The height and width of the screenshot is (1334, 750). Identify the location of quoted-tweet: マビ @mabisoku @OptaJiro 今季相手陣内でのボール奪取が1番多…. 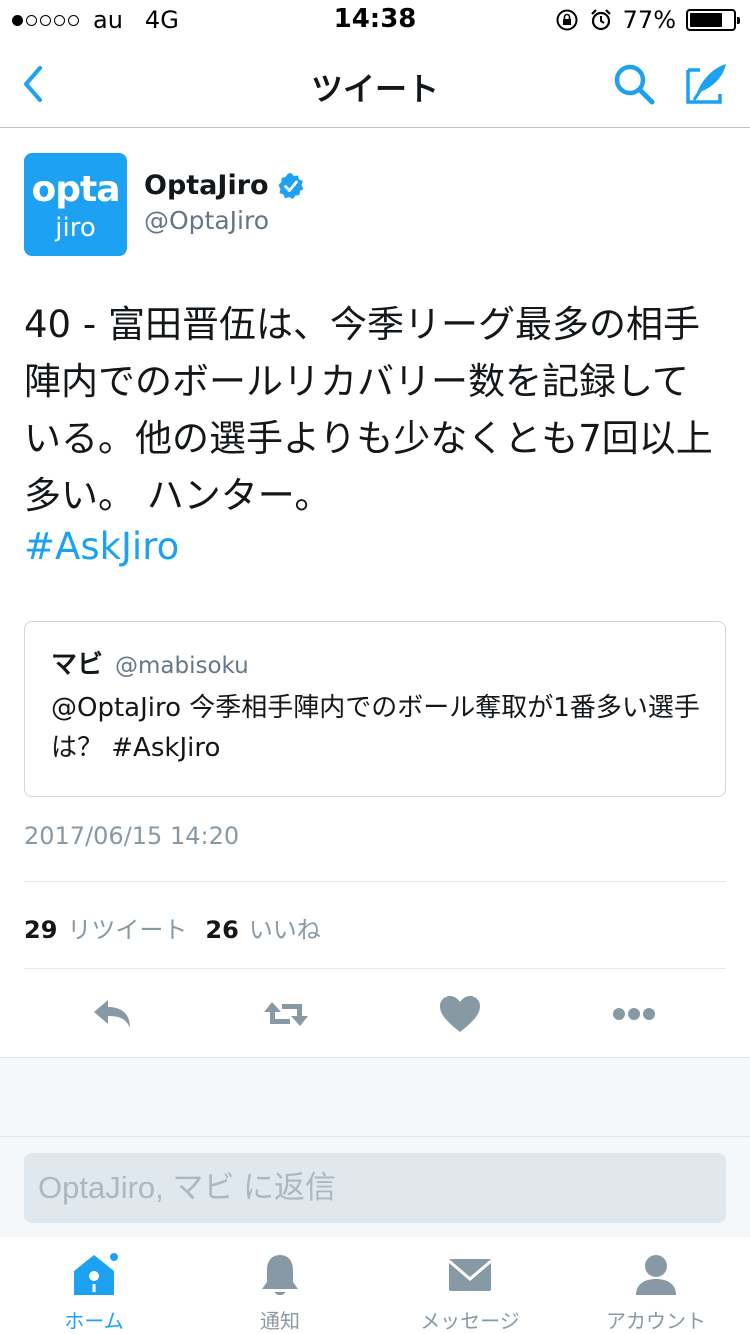
(375, 709).